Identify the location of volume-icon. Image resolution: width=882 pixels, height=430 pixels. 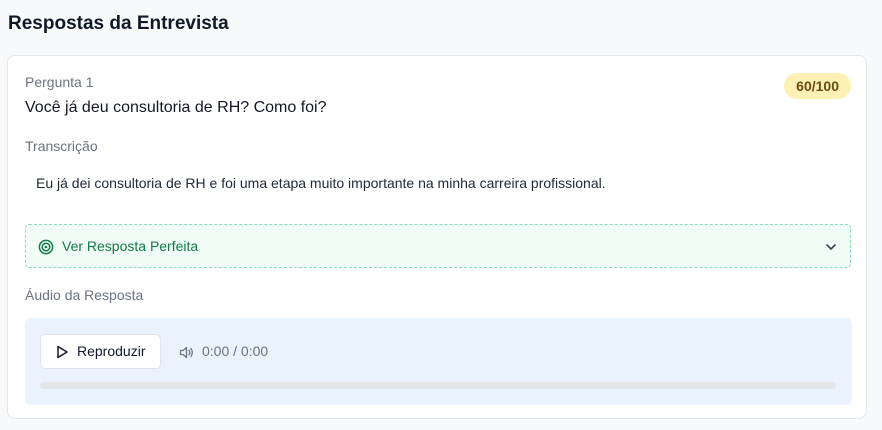
(186, 352).